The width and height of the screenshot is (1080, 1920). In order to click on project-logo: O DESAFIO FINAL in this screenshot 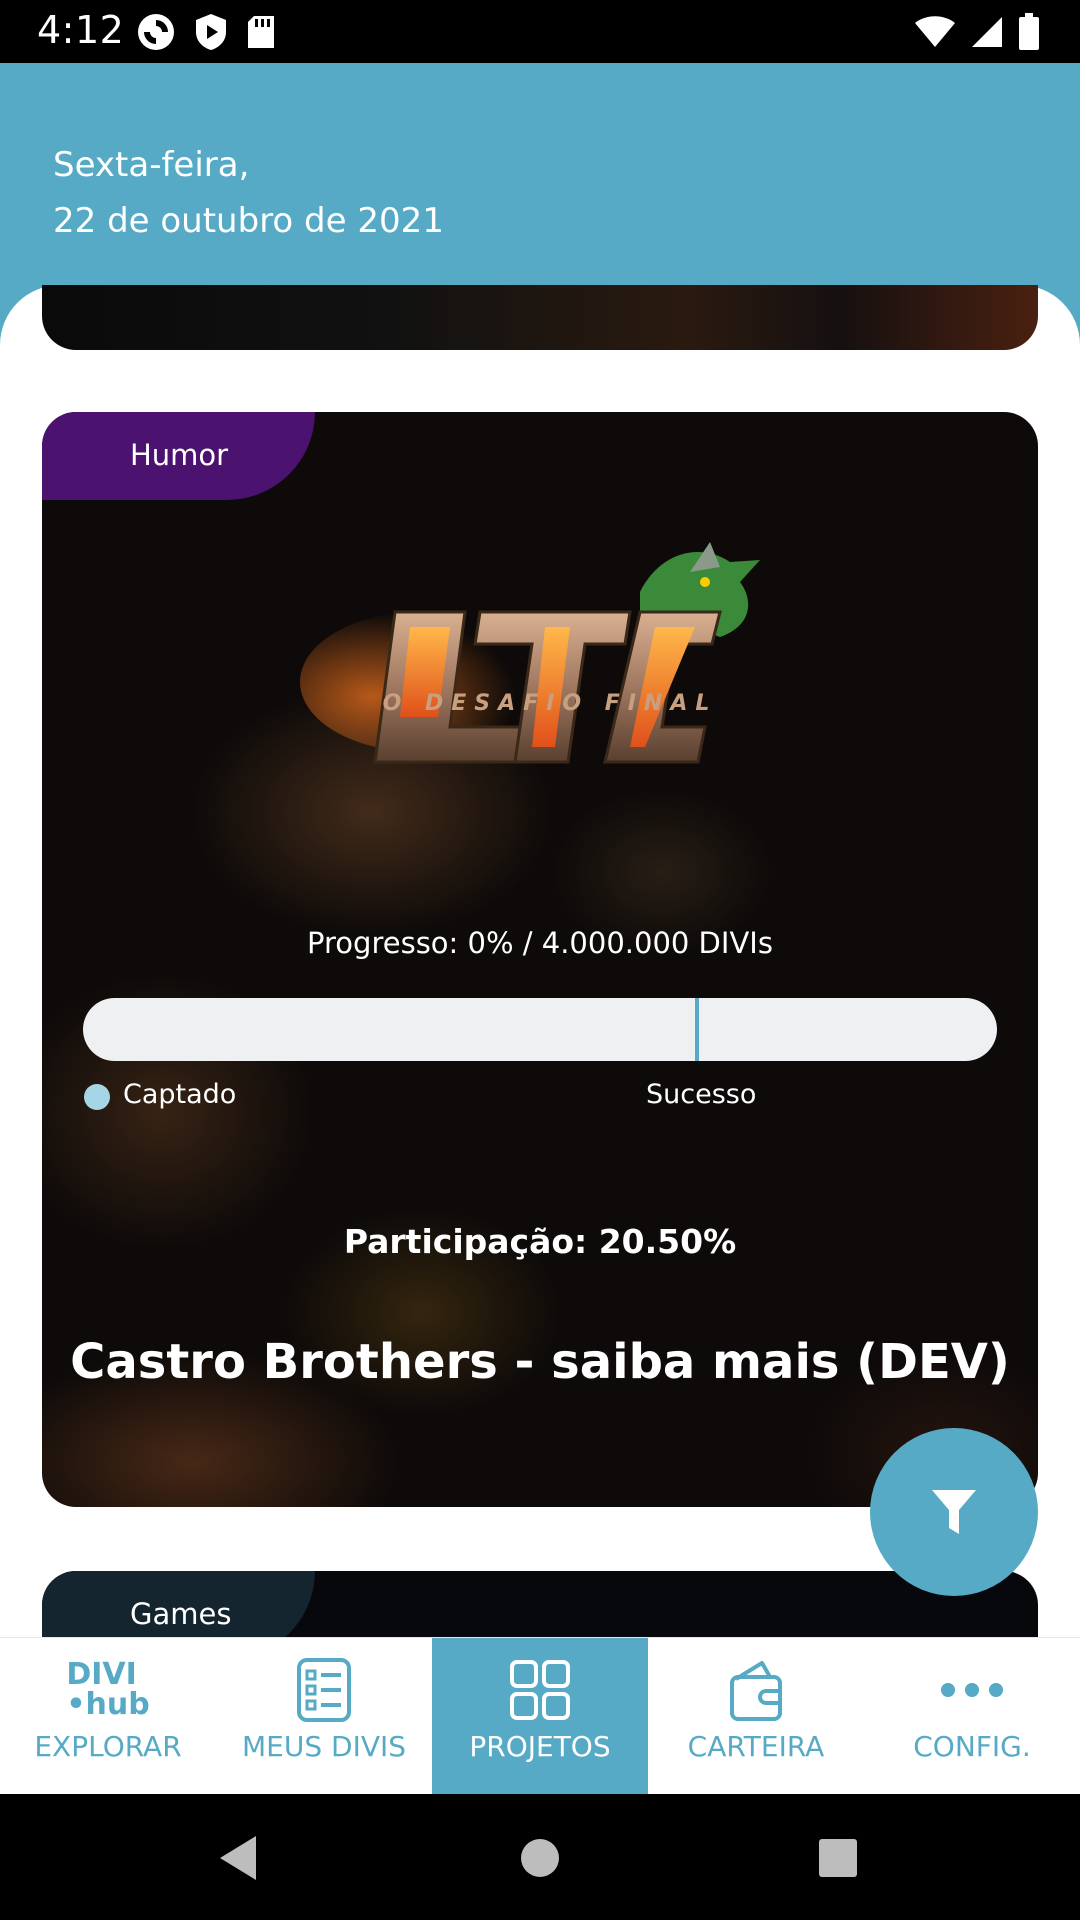, I will do `click(530, 653)`.